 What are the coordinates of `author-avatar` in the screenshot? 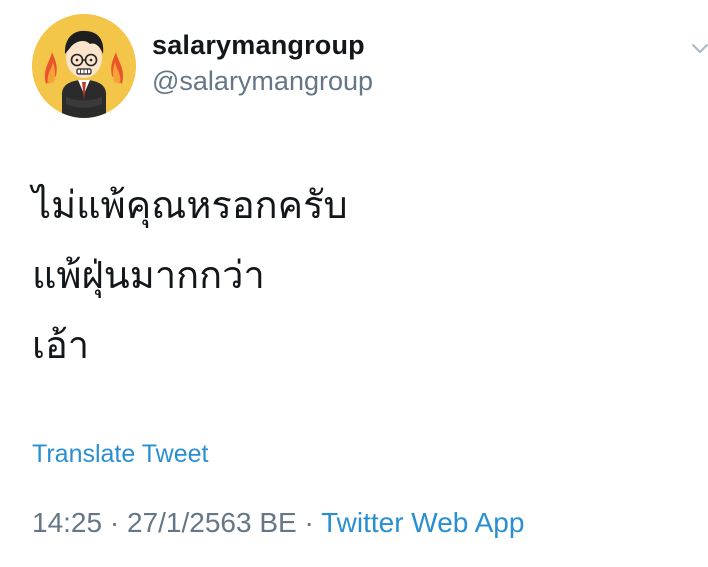 It's located at (84, 66).